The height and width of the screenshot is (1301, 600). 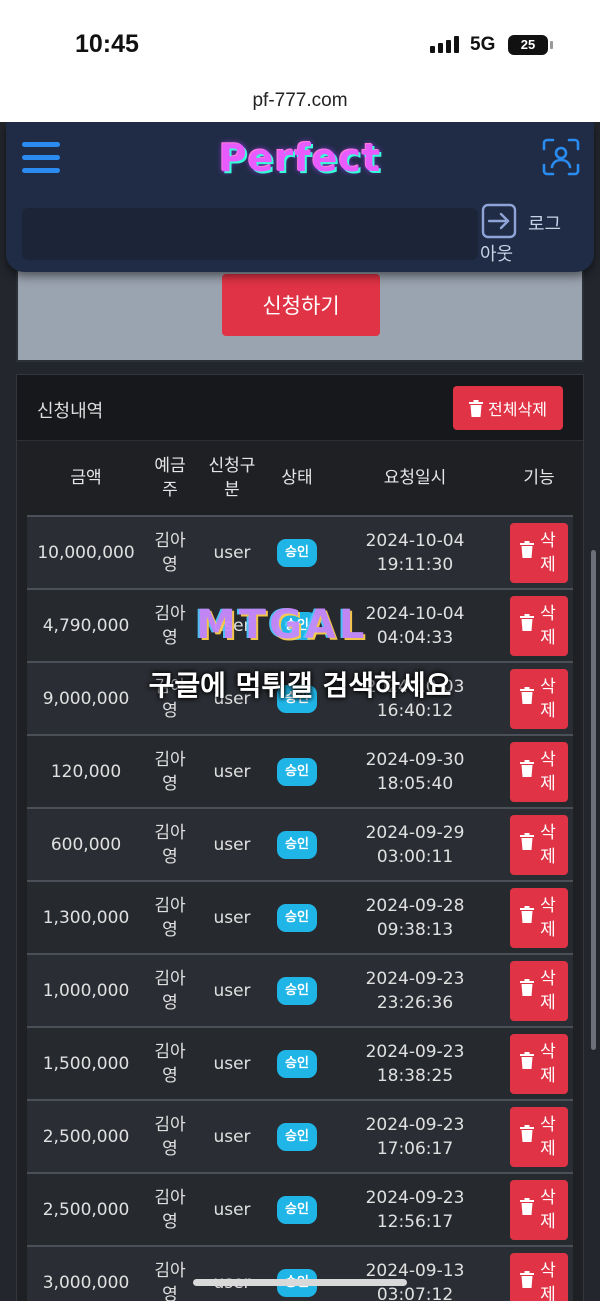 I want to click on user-scan-icon, so click(x=561, y=157).